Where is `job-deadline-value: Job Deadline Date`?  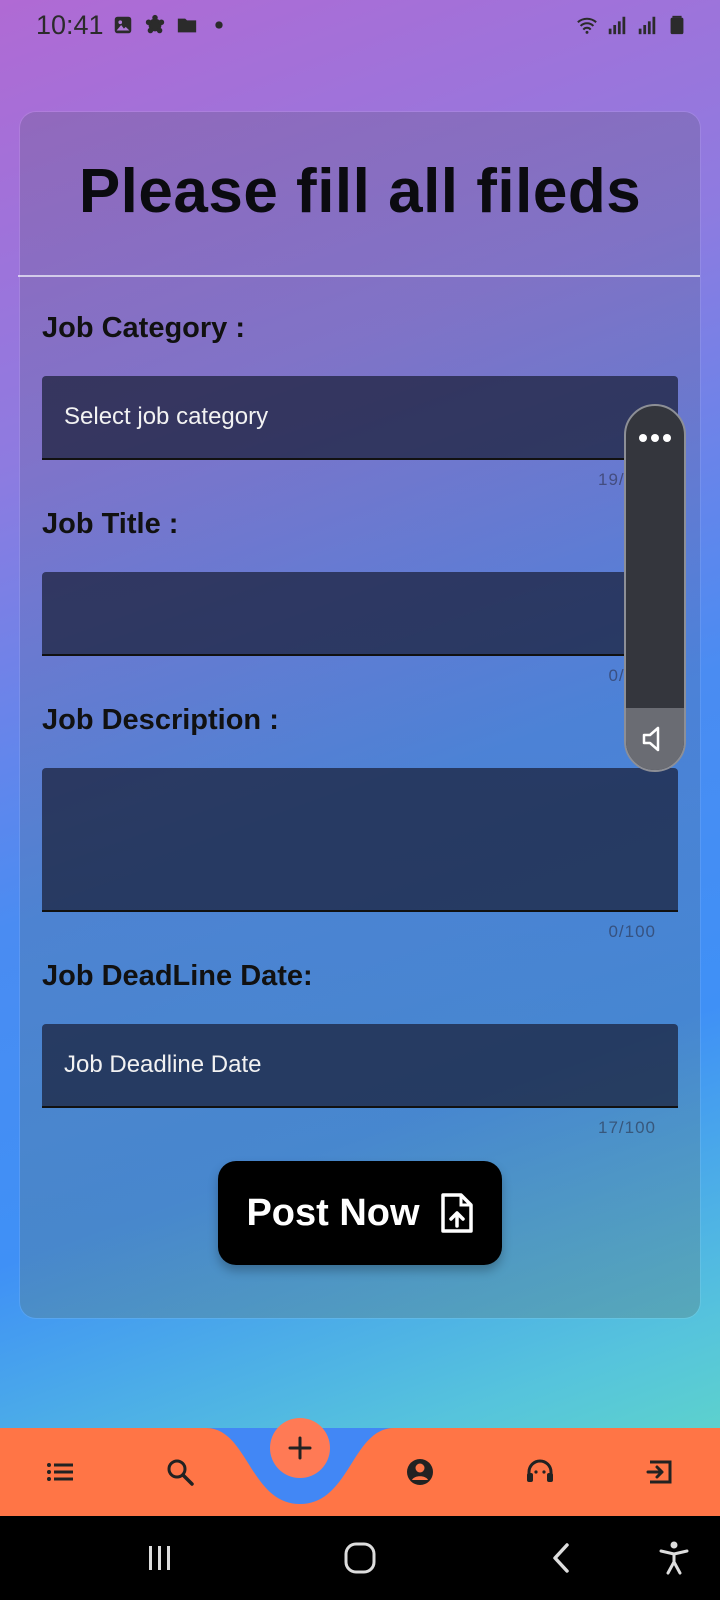 job-deadline-value: Job Deadline Date is located at coordinates (163, 1064).